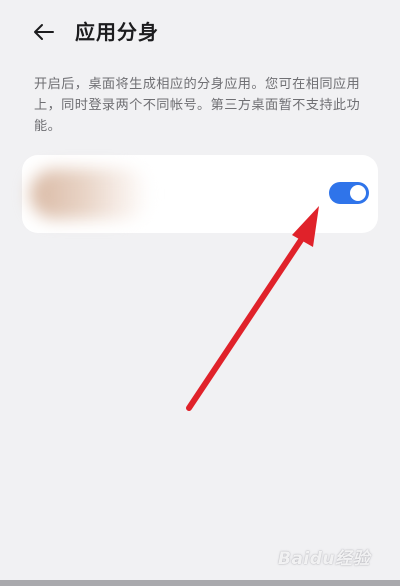 The image size is (400, 586). Describe the element at coordinates (324, 559) in the screenshot. I see `watermark: Baidu经验` at that location.